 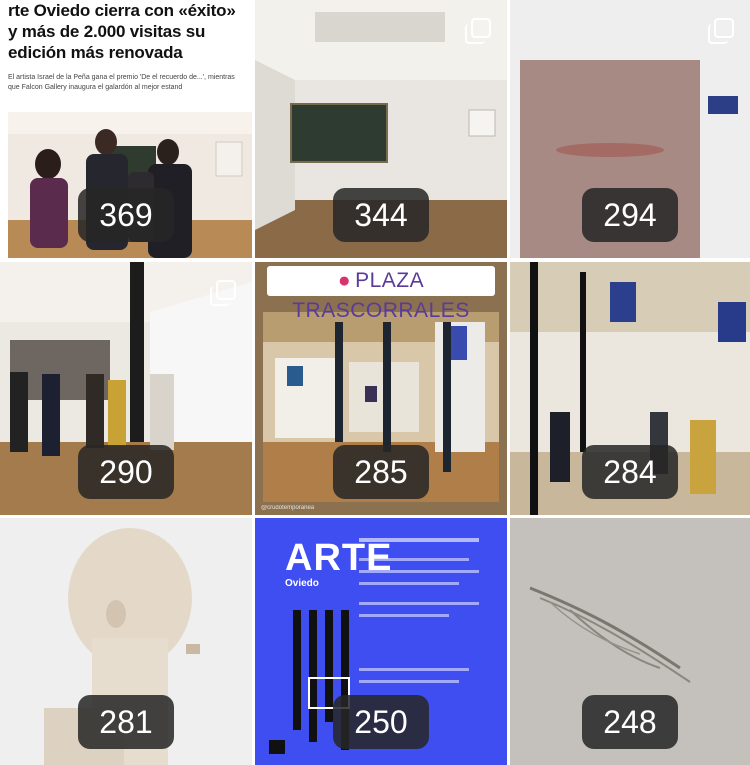 I want to click on views-count-badge: 250, so click(x=381, y=722).